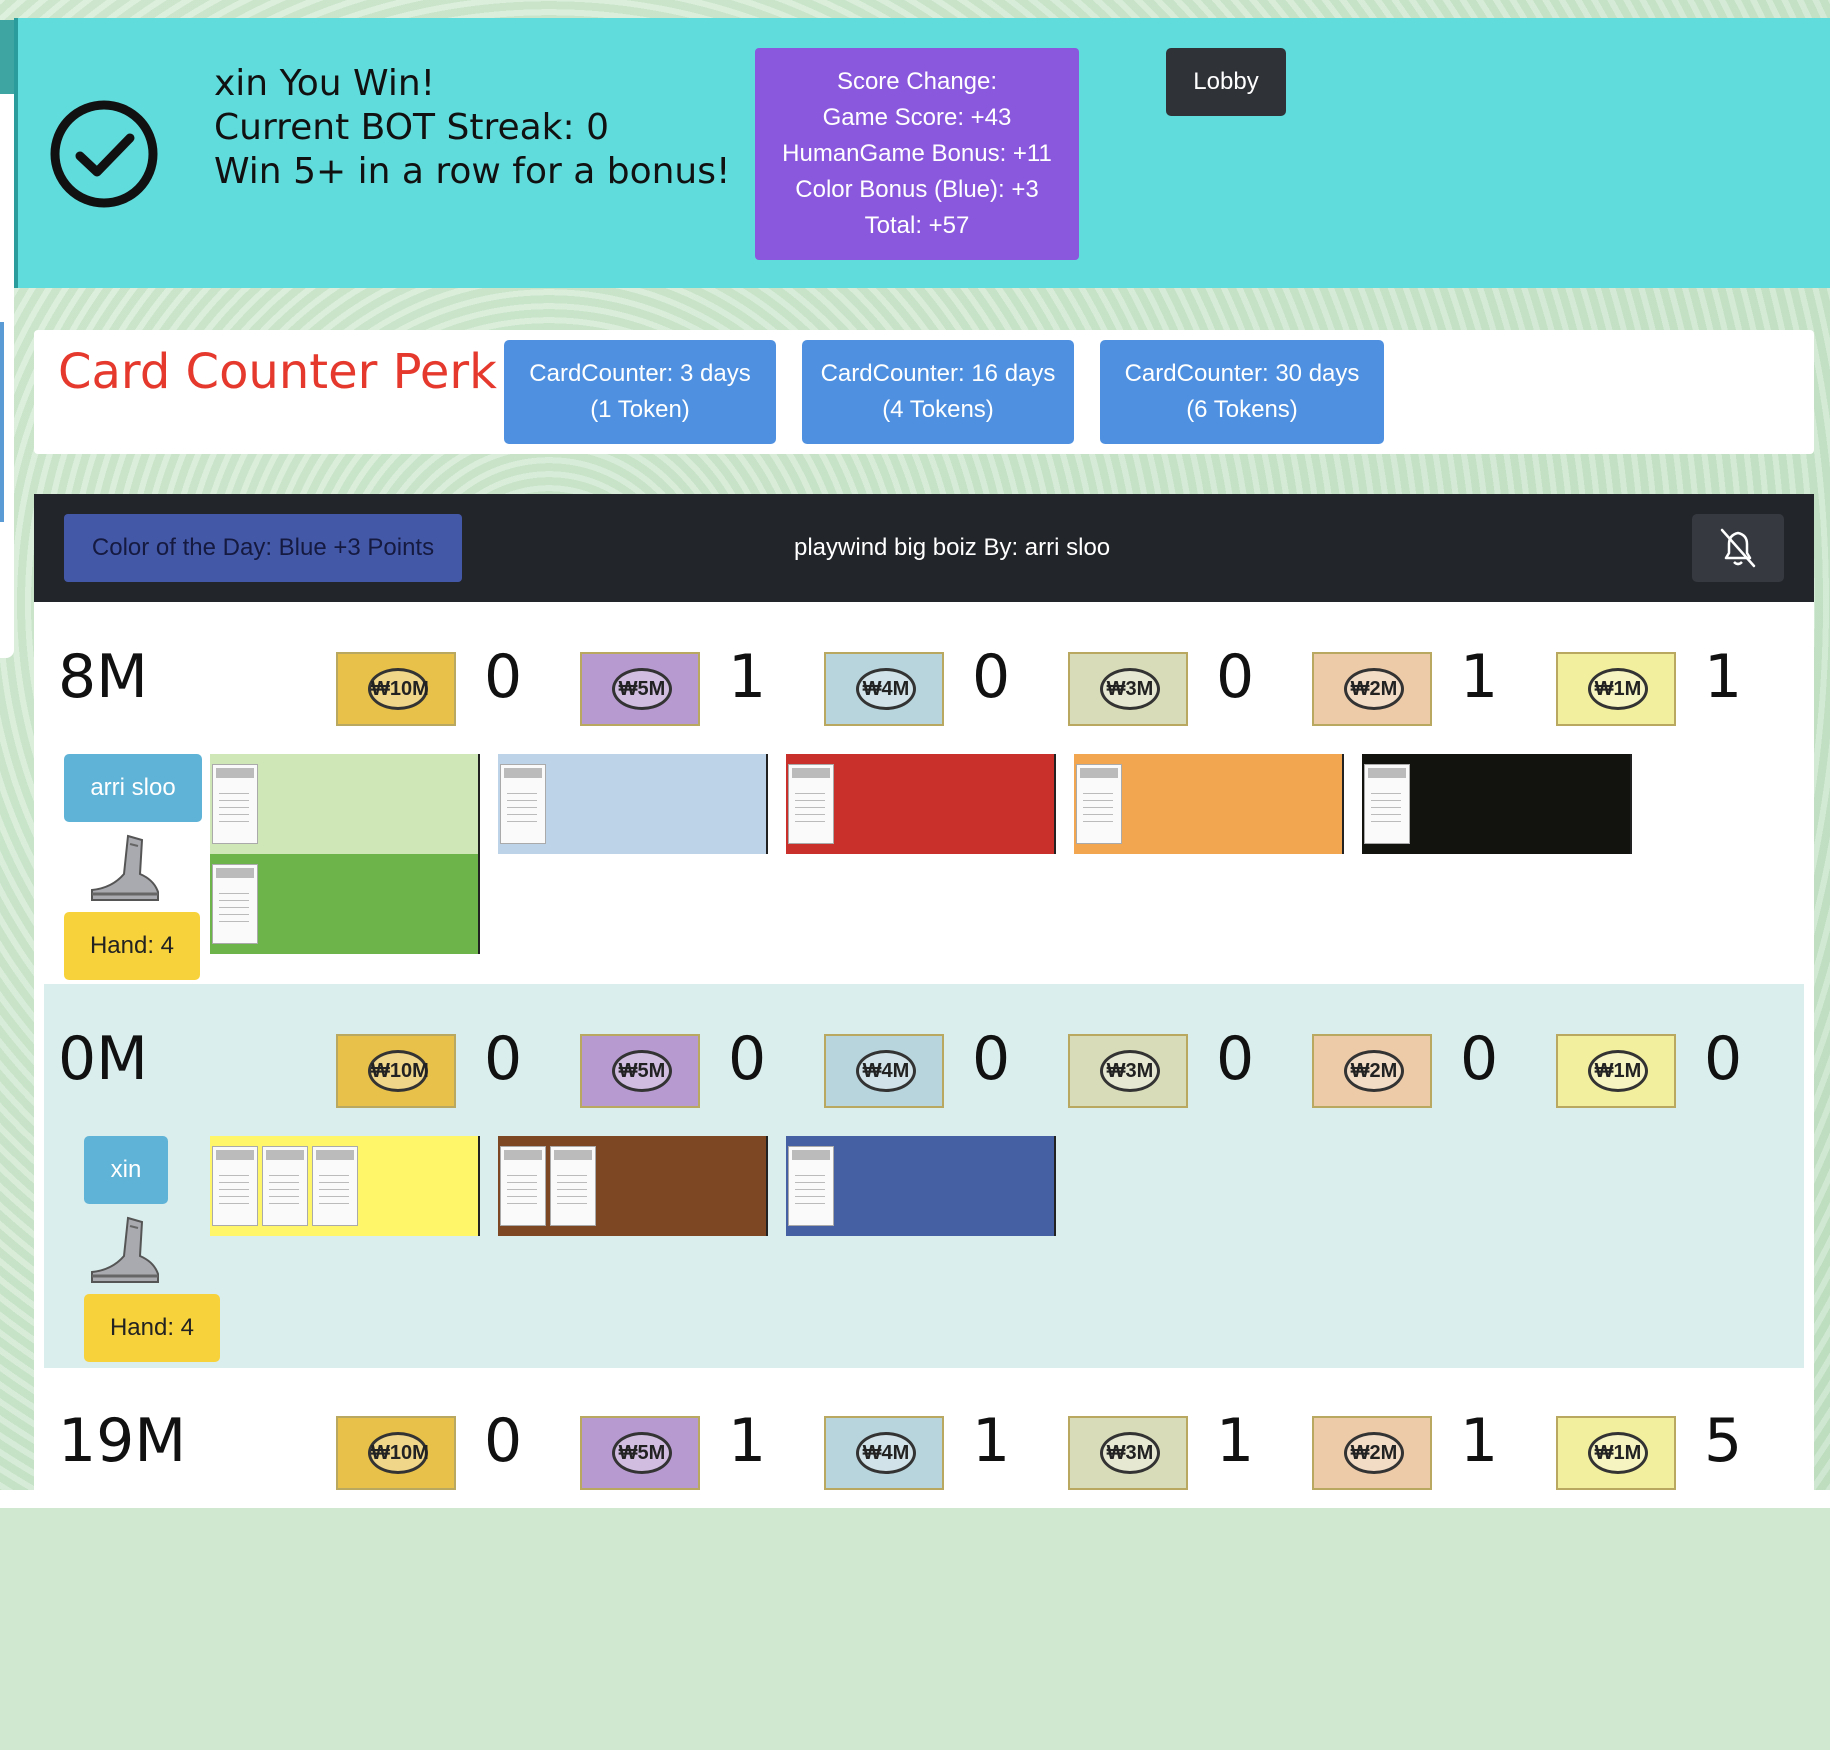 Image resolution: width=1830 pixels, height=1750 pixels. Describe the element at coordinates (938, 373) in the screenshot. I see `perk-option-label: CardCounter: 16 days` at that location.